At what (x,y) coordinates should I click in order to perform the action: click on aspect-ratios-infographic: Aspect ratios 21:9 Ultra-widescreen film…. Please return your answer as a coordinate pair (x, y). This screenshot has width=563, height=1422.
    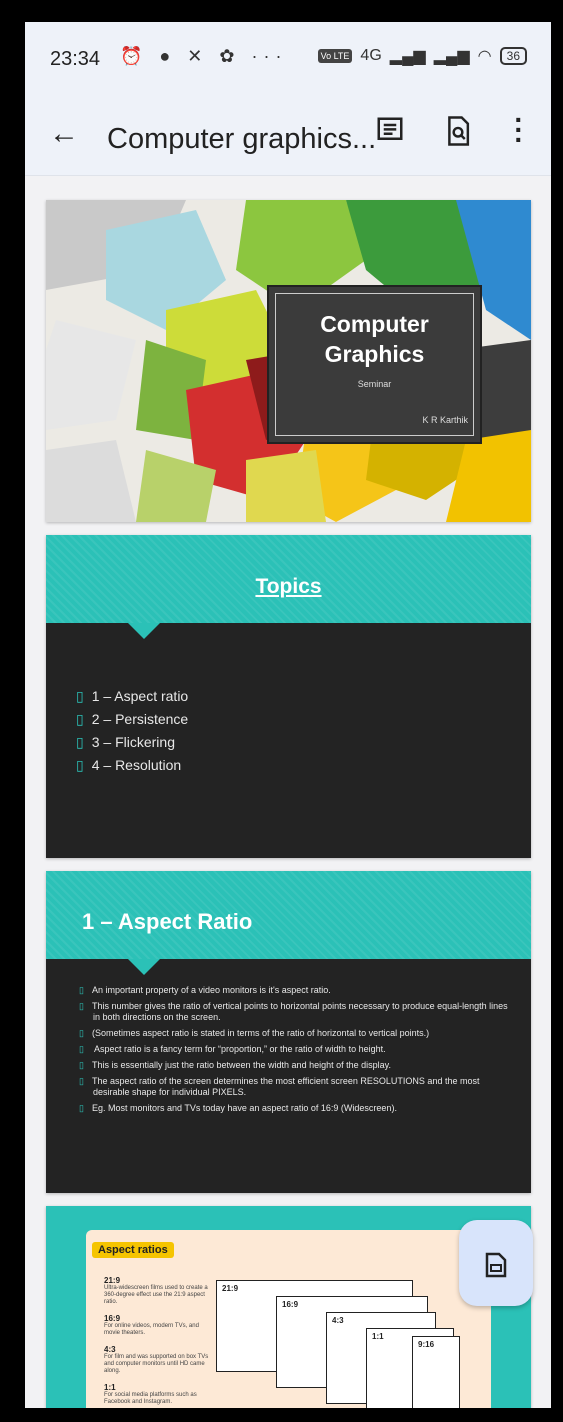
    Looking at the image, I should click on (288, 1319).